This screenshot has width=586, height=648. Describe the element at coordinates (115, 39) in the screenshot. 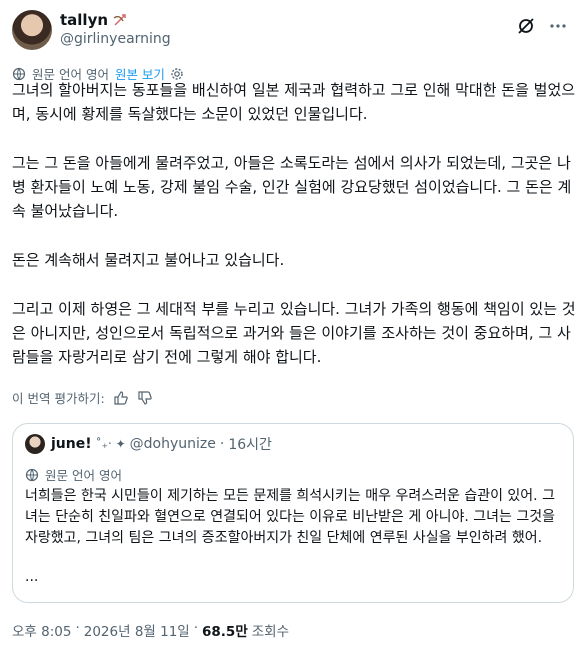

I see `author-handle: @girlinyearning` at that location.